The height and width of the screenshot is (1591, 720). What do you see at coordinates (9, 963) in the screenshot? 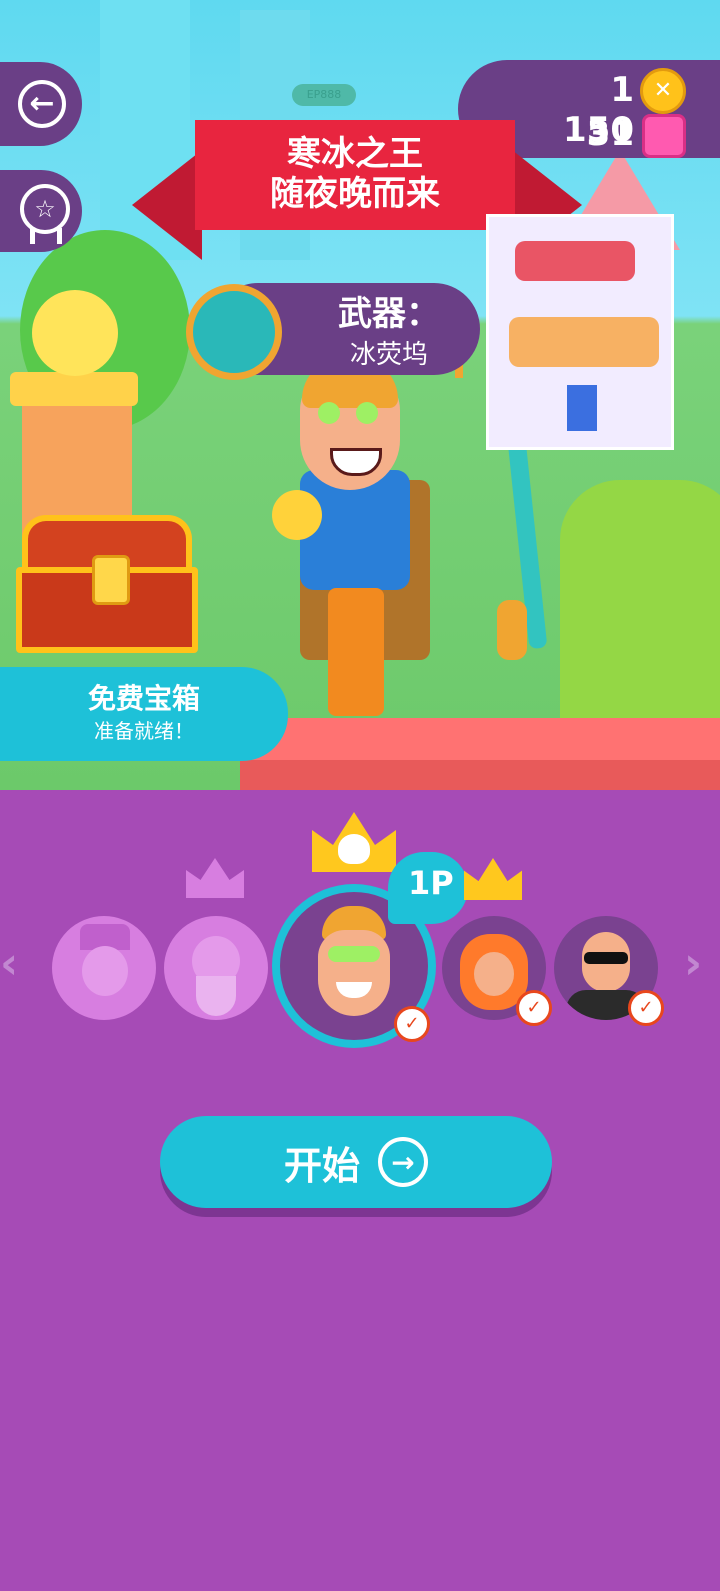
I see `prev-character-arrow: ‹` at bounding box center [9, 963].